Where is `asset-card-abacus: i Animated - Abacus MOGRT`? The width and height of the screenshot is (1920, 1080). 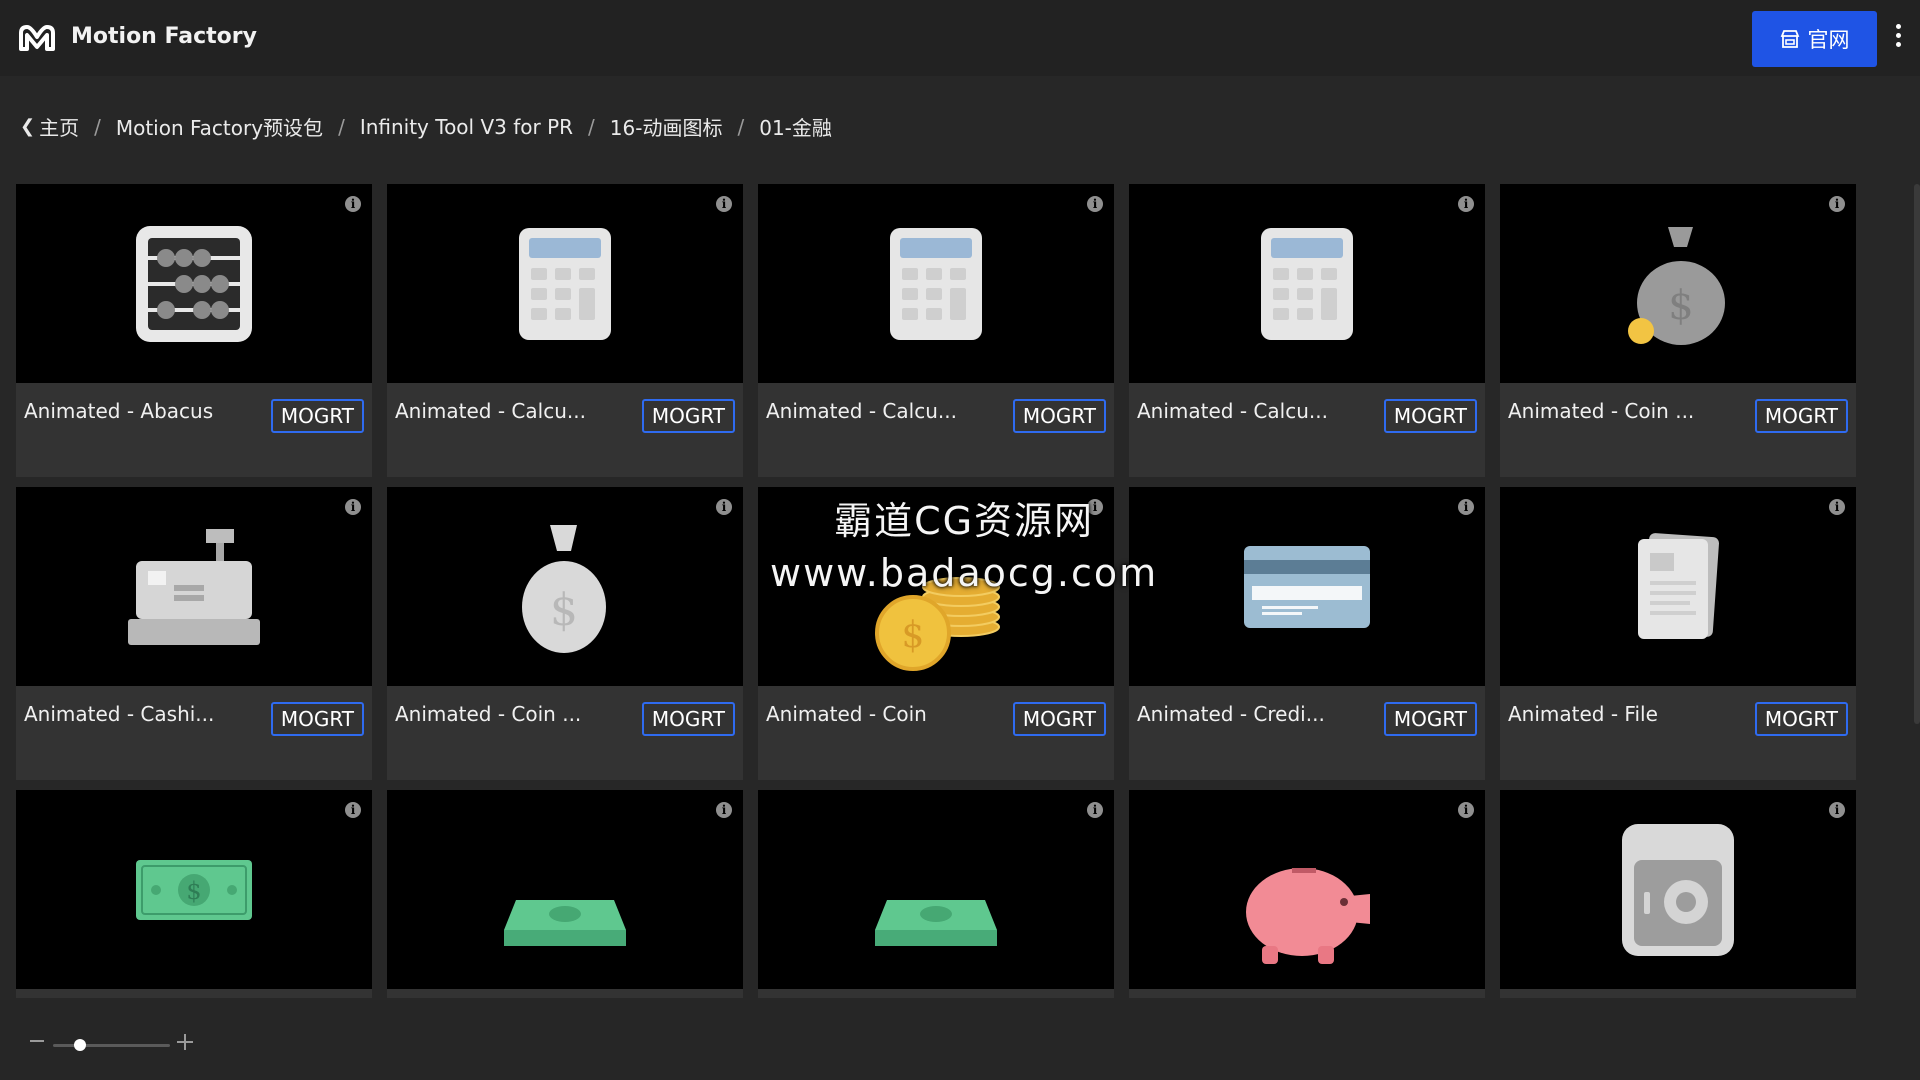
asset-card-abacus: i Animated - Abacus MOGRT is located at coordinates (194, 330).